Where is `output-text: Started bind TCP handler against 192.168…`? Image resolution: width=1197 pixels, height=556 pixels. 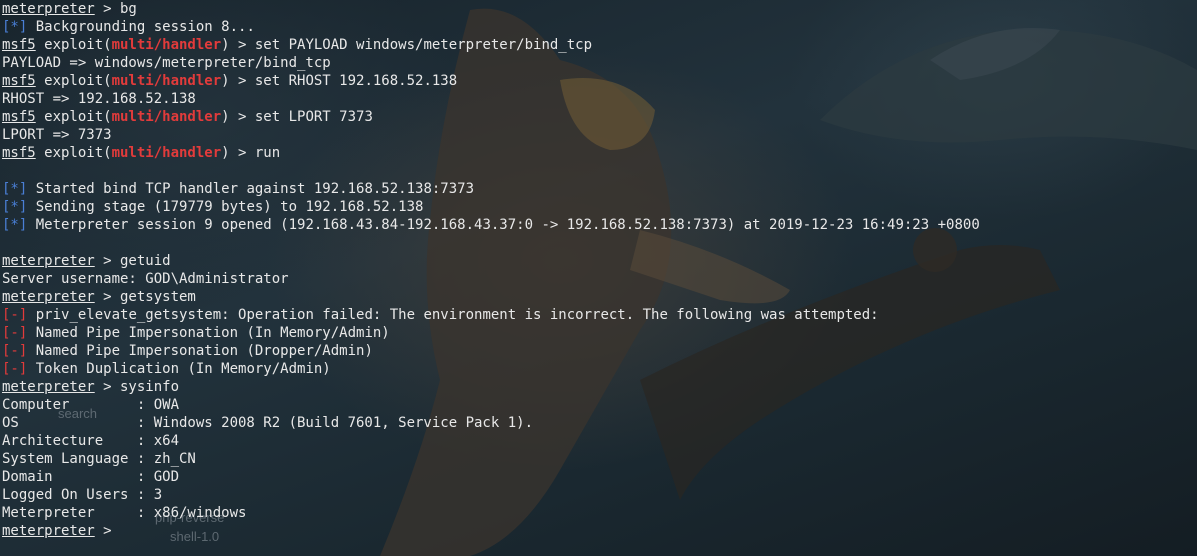
output-text: Started bind TCP handler against 192.168… is located at coordinates (251, 189).